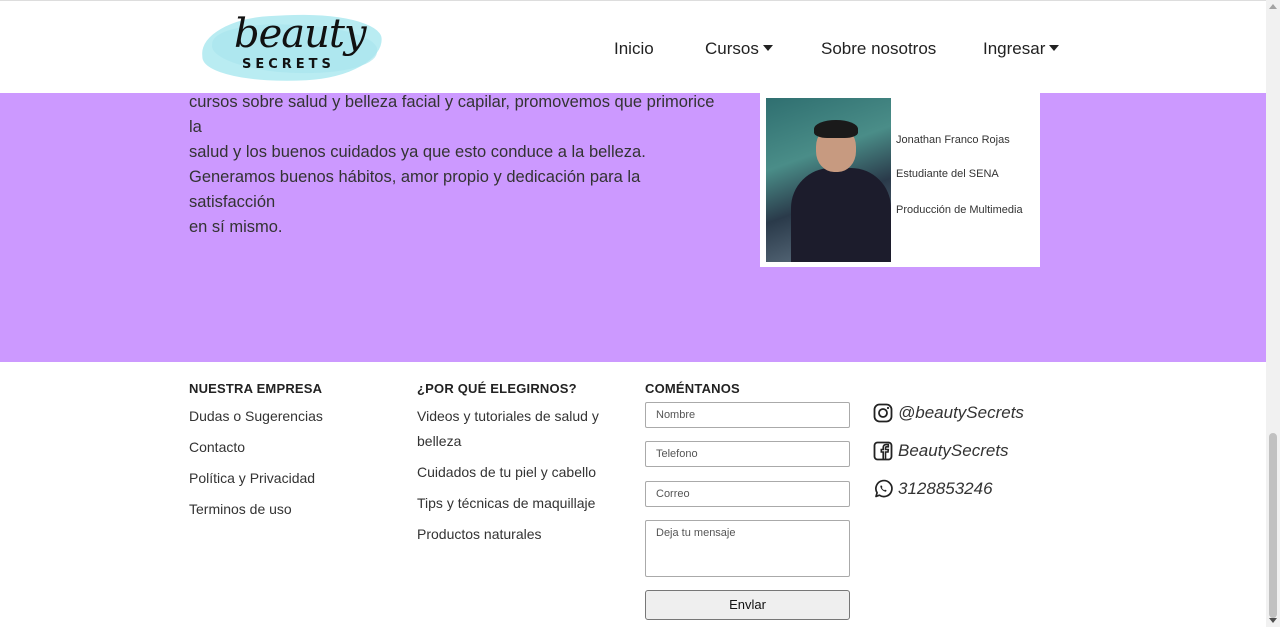  What do you see at coordinates (1273, 525) in the screenshot?
I see `scrollbar-thumb` at bounding box center [1273, 525].